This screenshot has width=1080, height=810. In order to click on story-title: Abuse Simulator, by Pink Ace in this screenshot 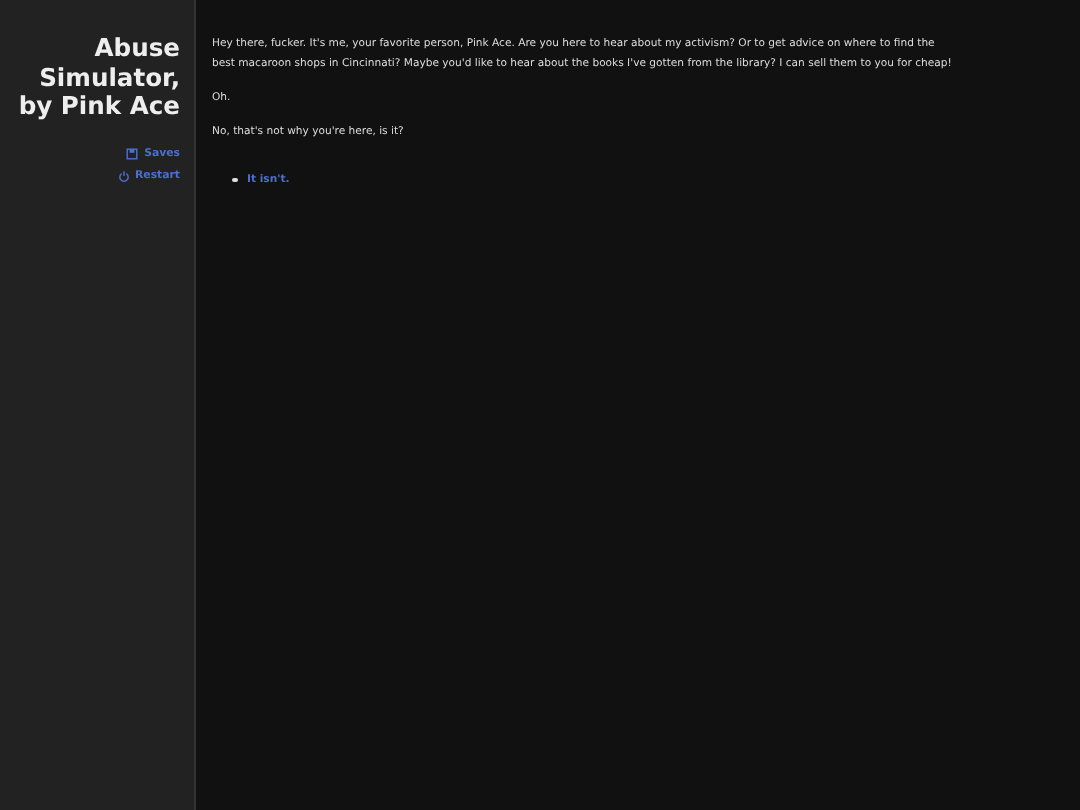, I will do `click(98, 77)`.